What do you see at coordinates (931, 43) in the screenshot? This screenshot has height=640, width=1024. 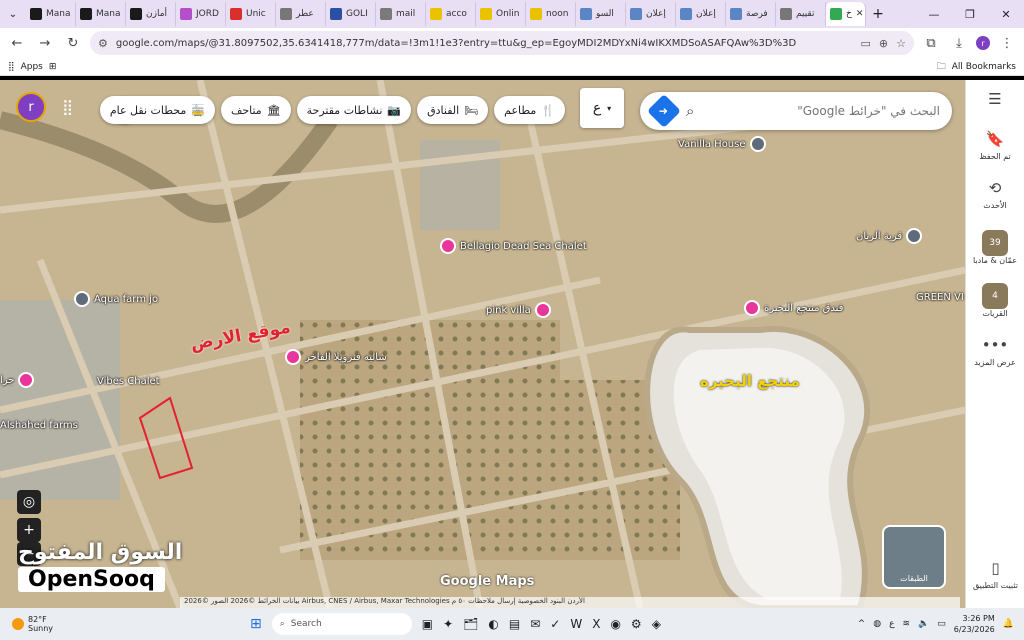 I see `extensions-icon: ⧉` at bounding box center [931, 43].